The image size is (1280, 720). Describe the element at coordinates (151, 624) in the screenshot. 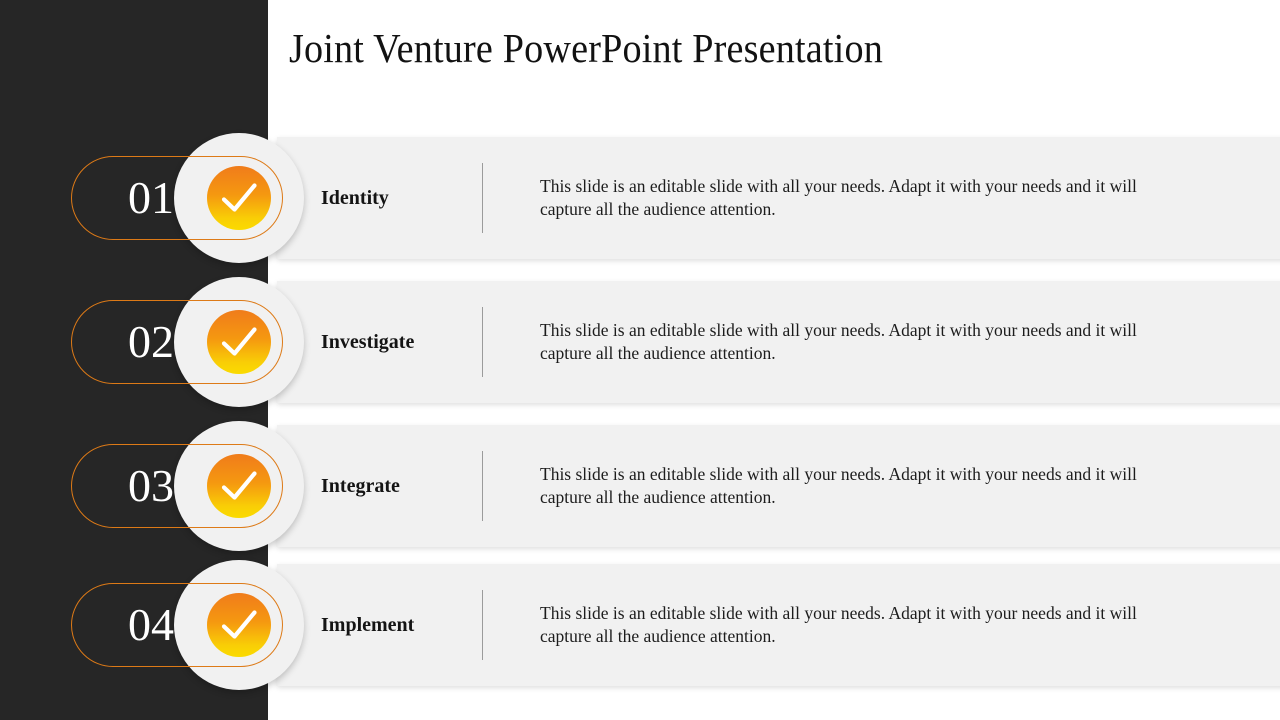

I see `step-number: 04` at that location.